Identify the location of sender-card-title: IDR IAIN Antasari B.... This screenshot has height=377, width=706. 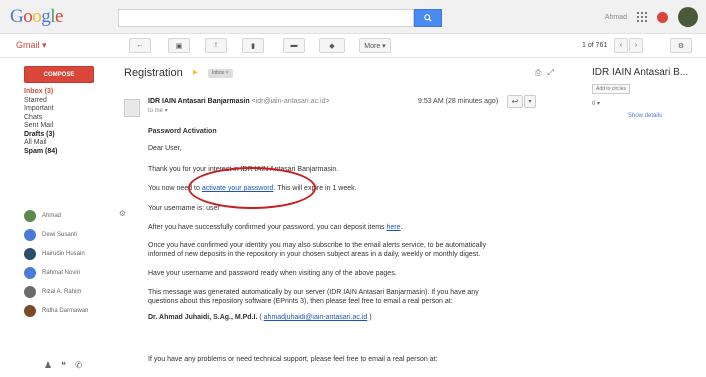
(640, 72).